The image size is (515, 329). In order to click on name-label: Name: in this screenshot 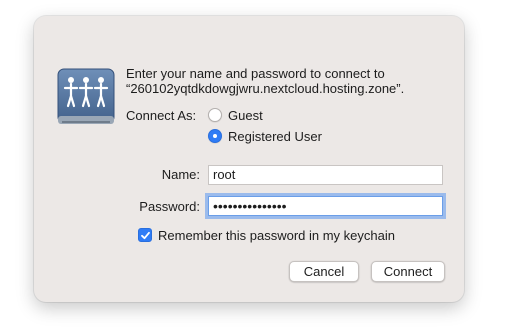, I will do `click(180, 174)`.